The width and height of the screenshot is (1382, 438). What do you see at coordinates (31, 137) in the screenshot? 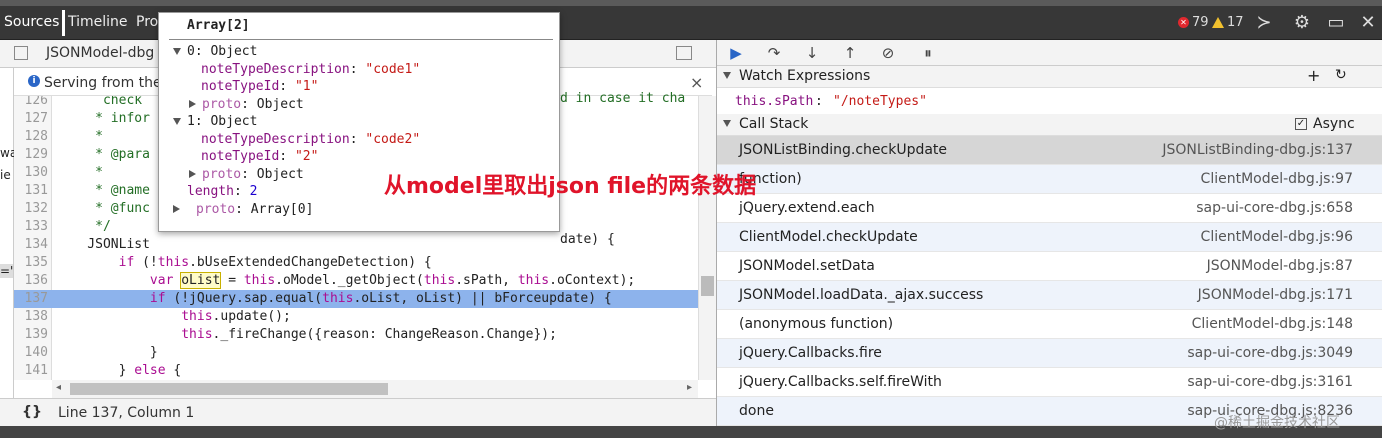
I see `line-number: 128` at bounding box center [31, 137].